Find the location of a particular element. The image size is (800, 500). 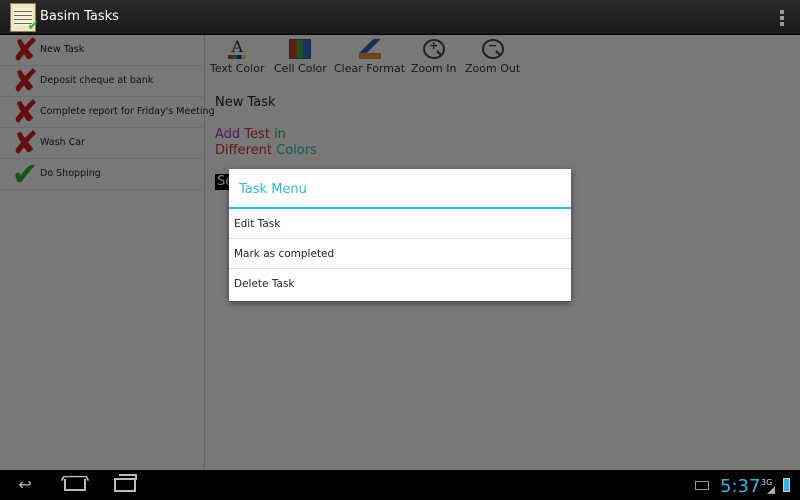

back-icon: ↩ is located at coordinates (25, 485).